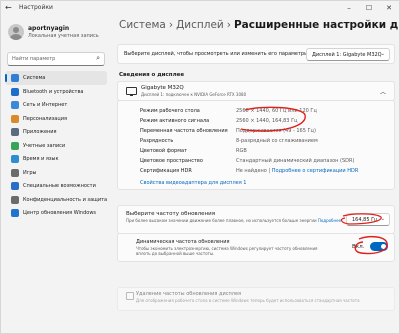  I want to click on maximize-button: ☐, so click(369, 8).